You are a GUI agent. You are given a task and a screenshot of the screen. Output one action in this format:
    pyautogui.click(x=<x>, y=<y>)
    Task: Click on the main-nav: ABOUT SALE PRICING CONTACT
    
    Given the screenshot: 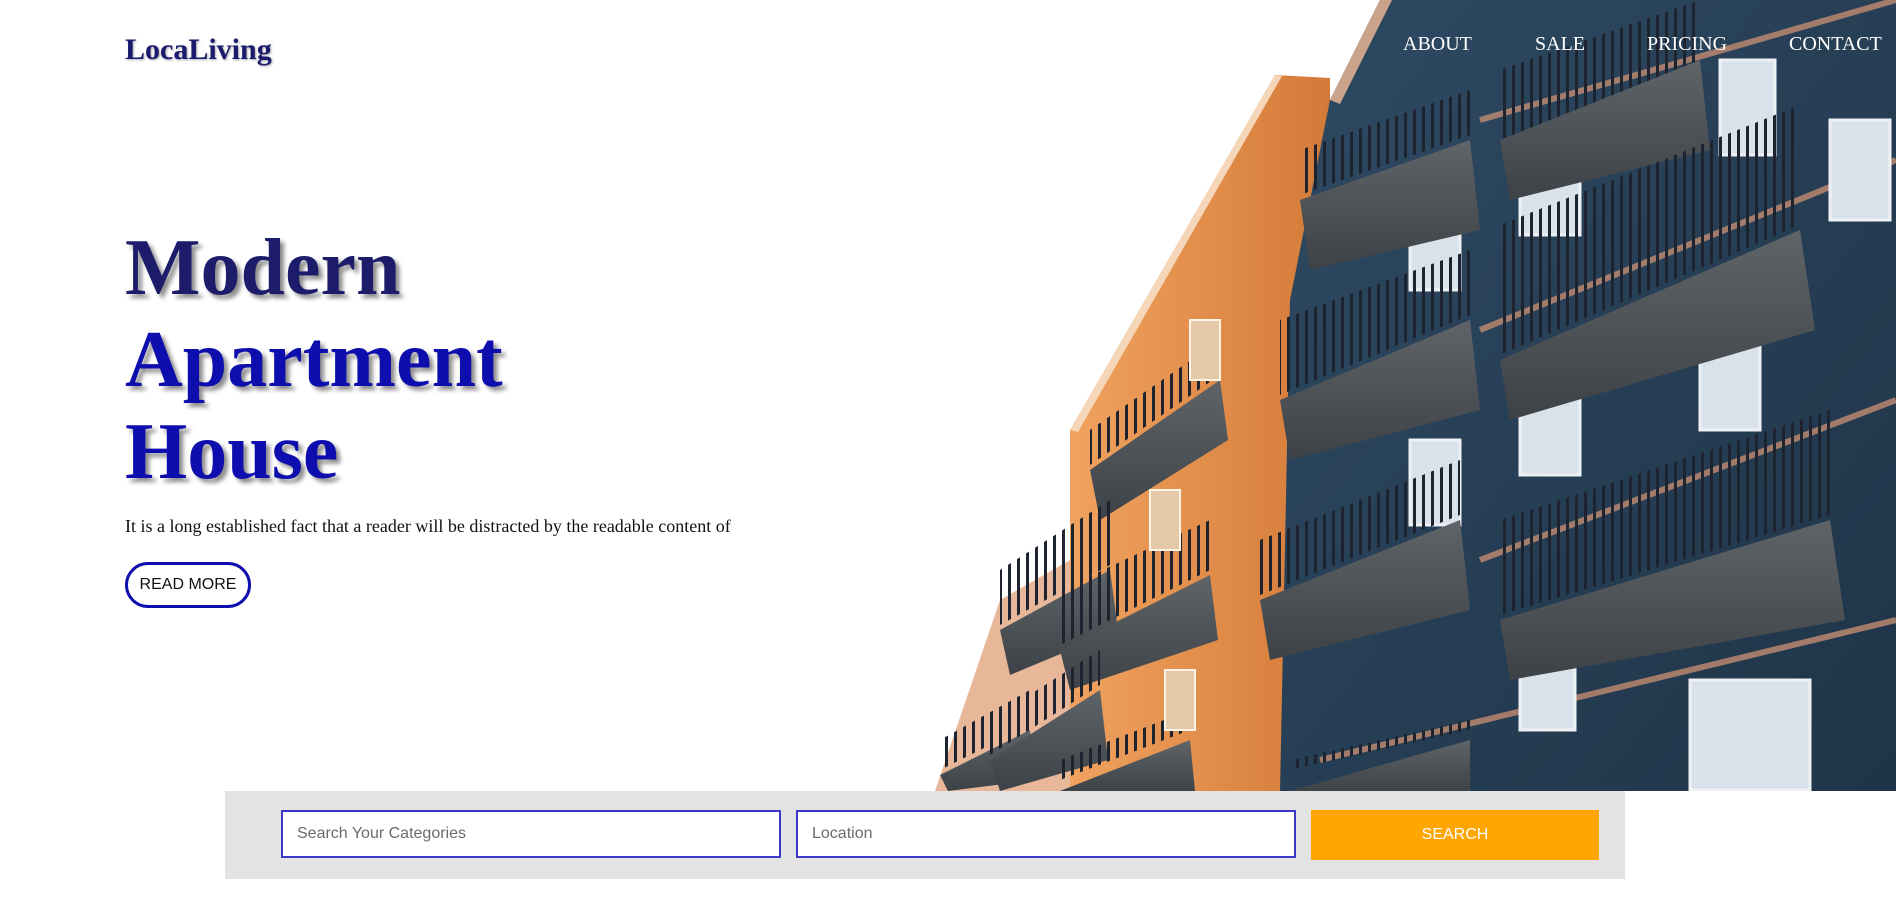 What is the action you would take?
    pyautogui.click(x=1648, y=48)
    